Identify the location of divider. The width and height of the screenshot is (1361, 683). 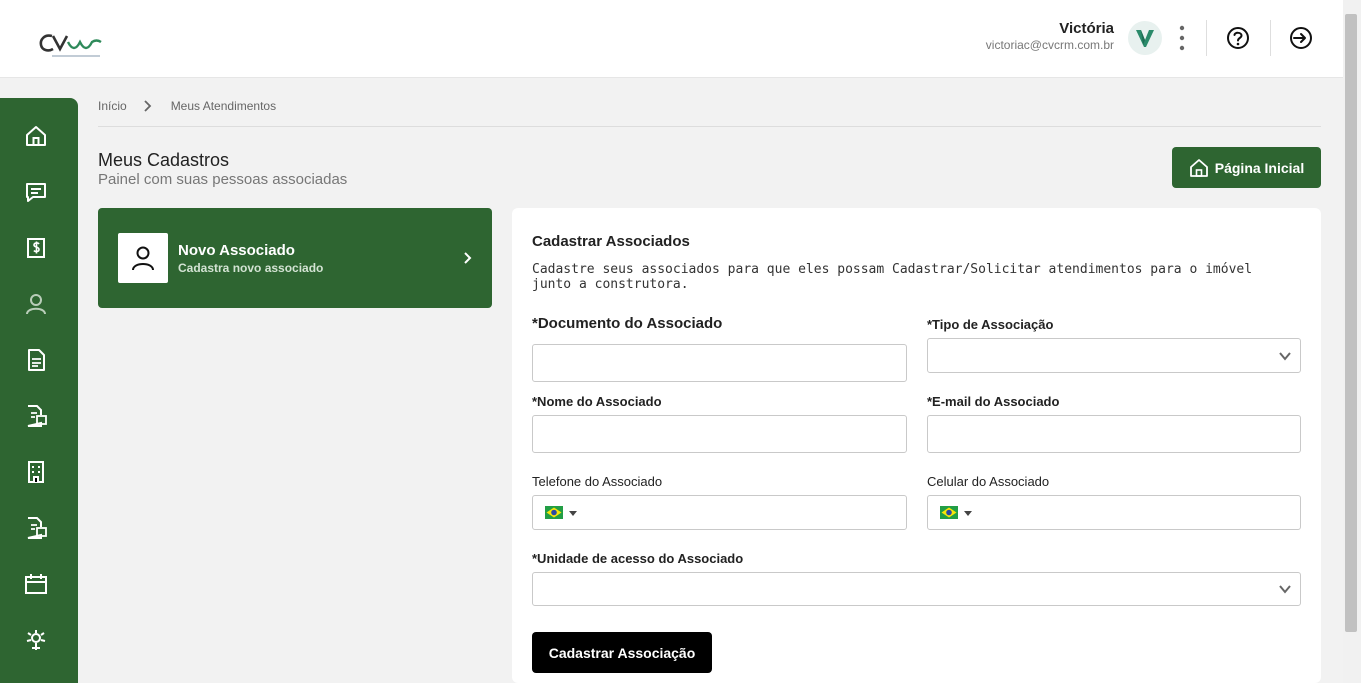
(709, 126).